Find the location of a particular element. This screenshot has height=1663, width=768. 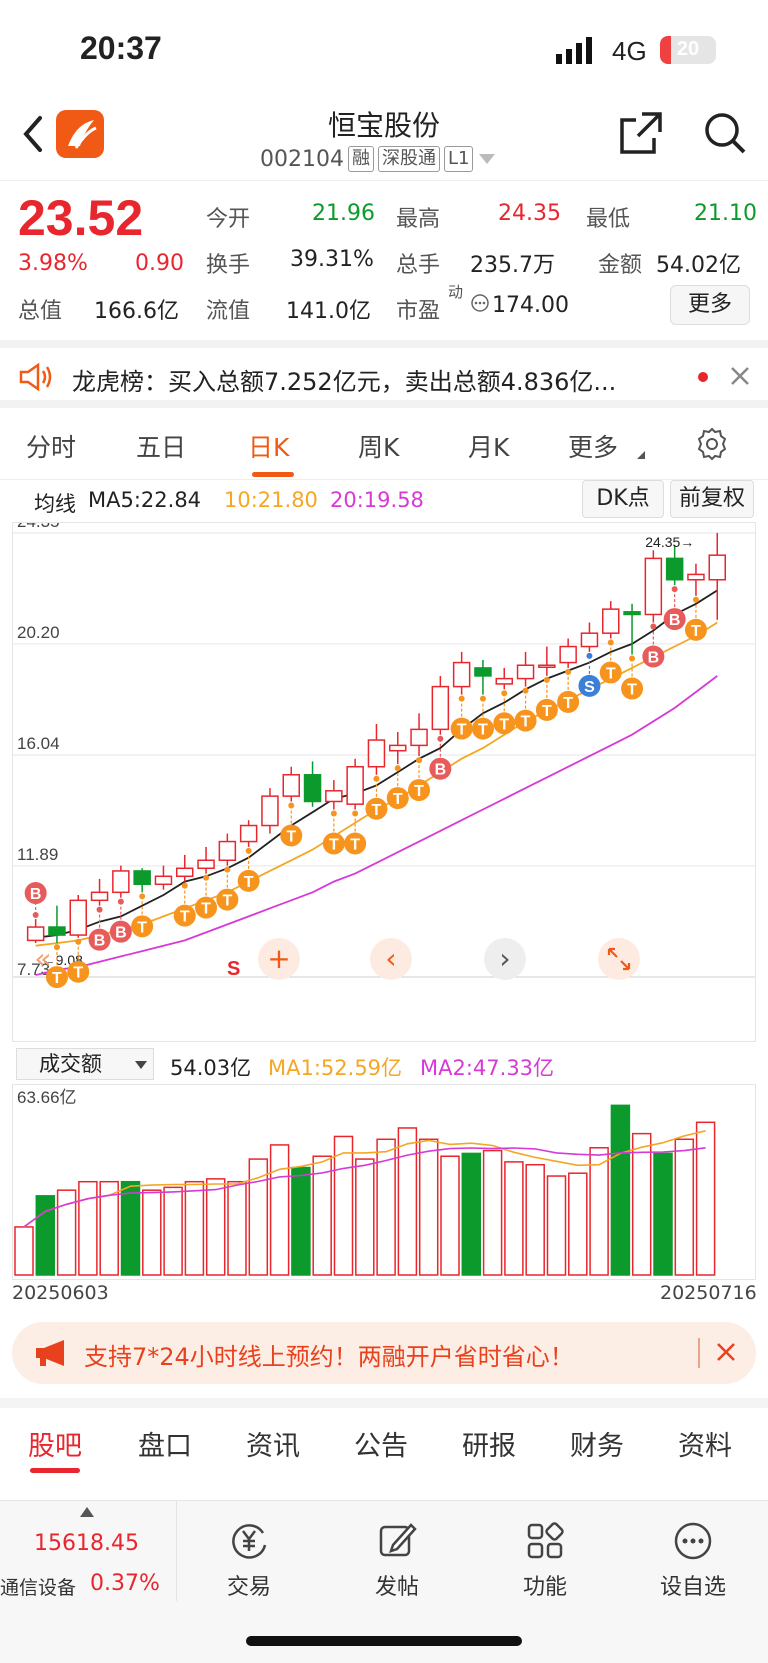

next-button: › is located at coordinates (505, 959).